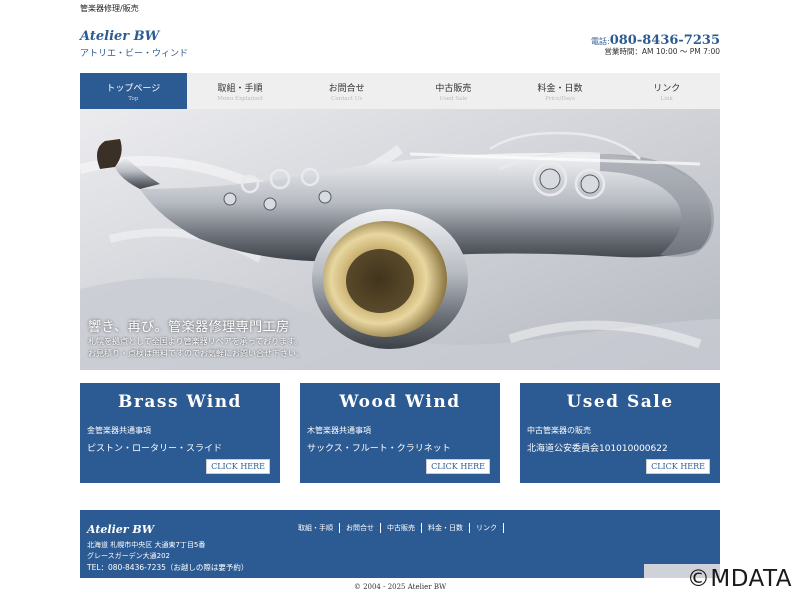 This screenshot has height=600, width=800. Describe the element at coordinates (119, 430) in the screenshot. I see `card-text: 金管楽器共通事項` at that location.